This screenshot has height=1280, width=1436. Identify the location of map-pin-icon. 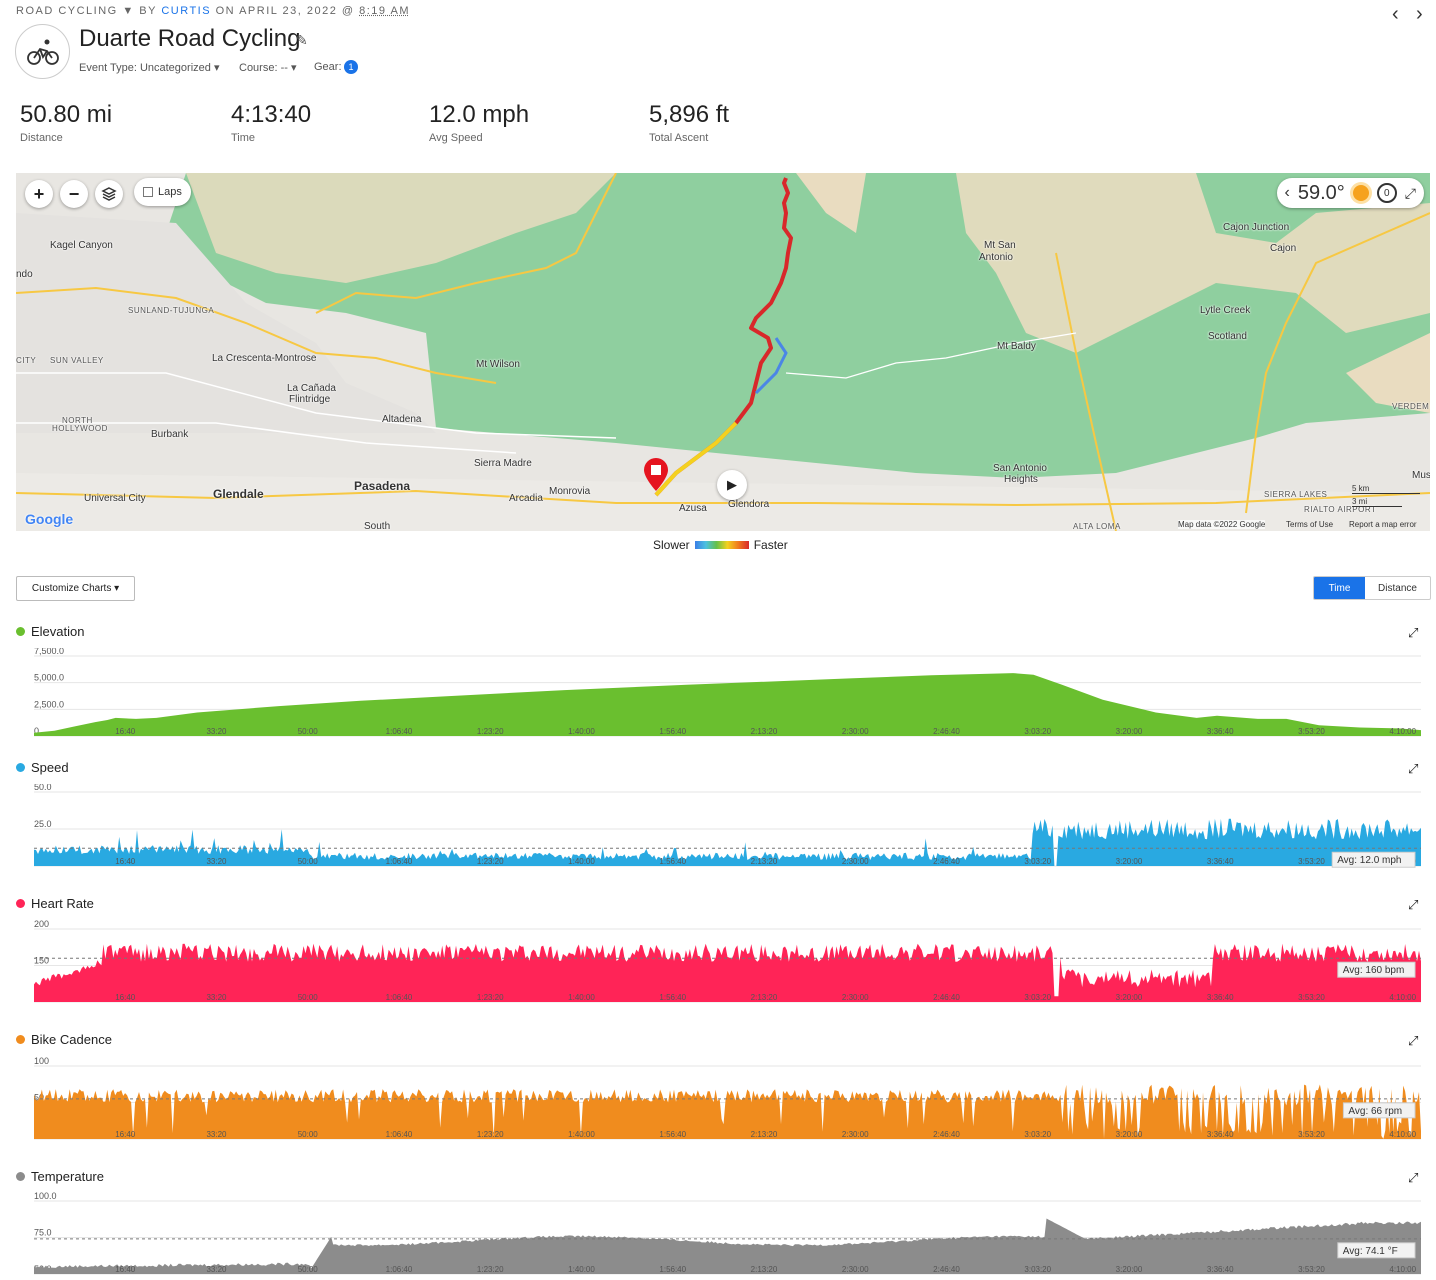
(656, 475).